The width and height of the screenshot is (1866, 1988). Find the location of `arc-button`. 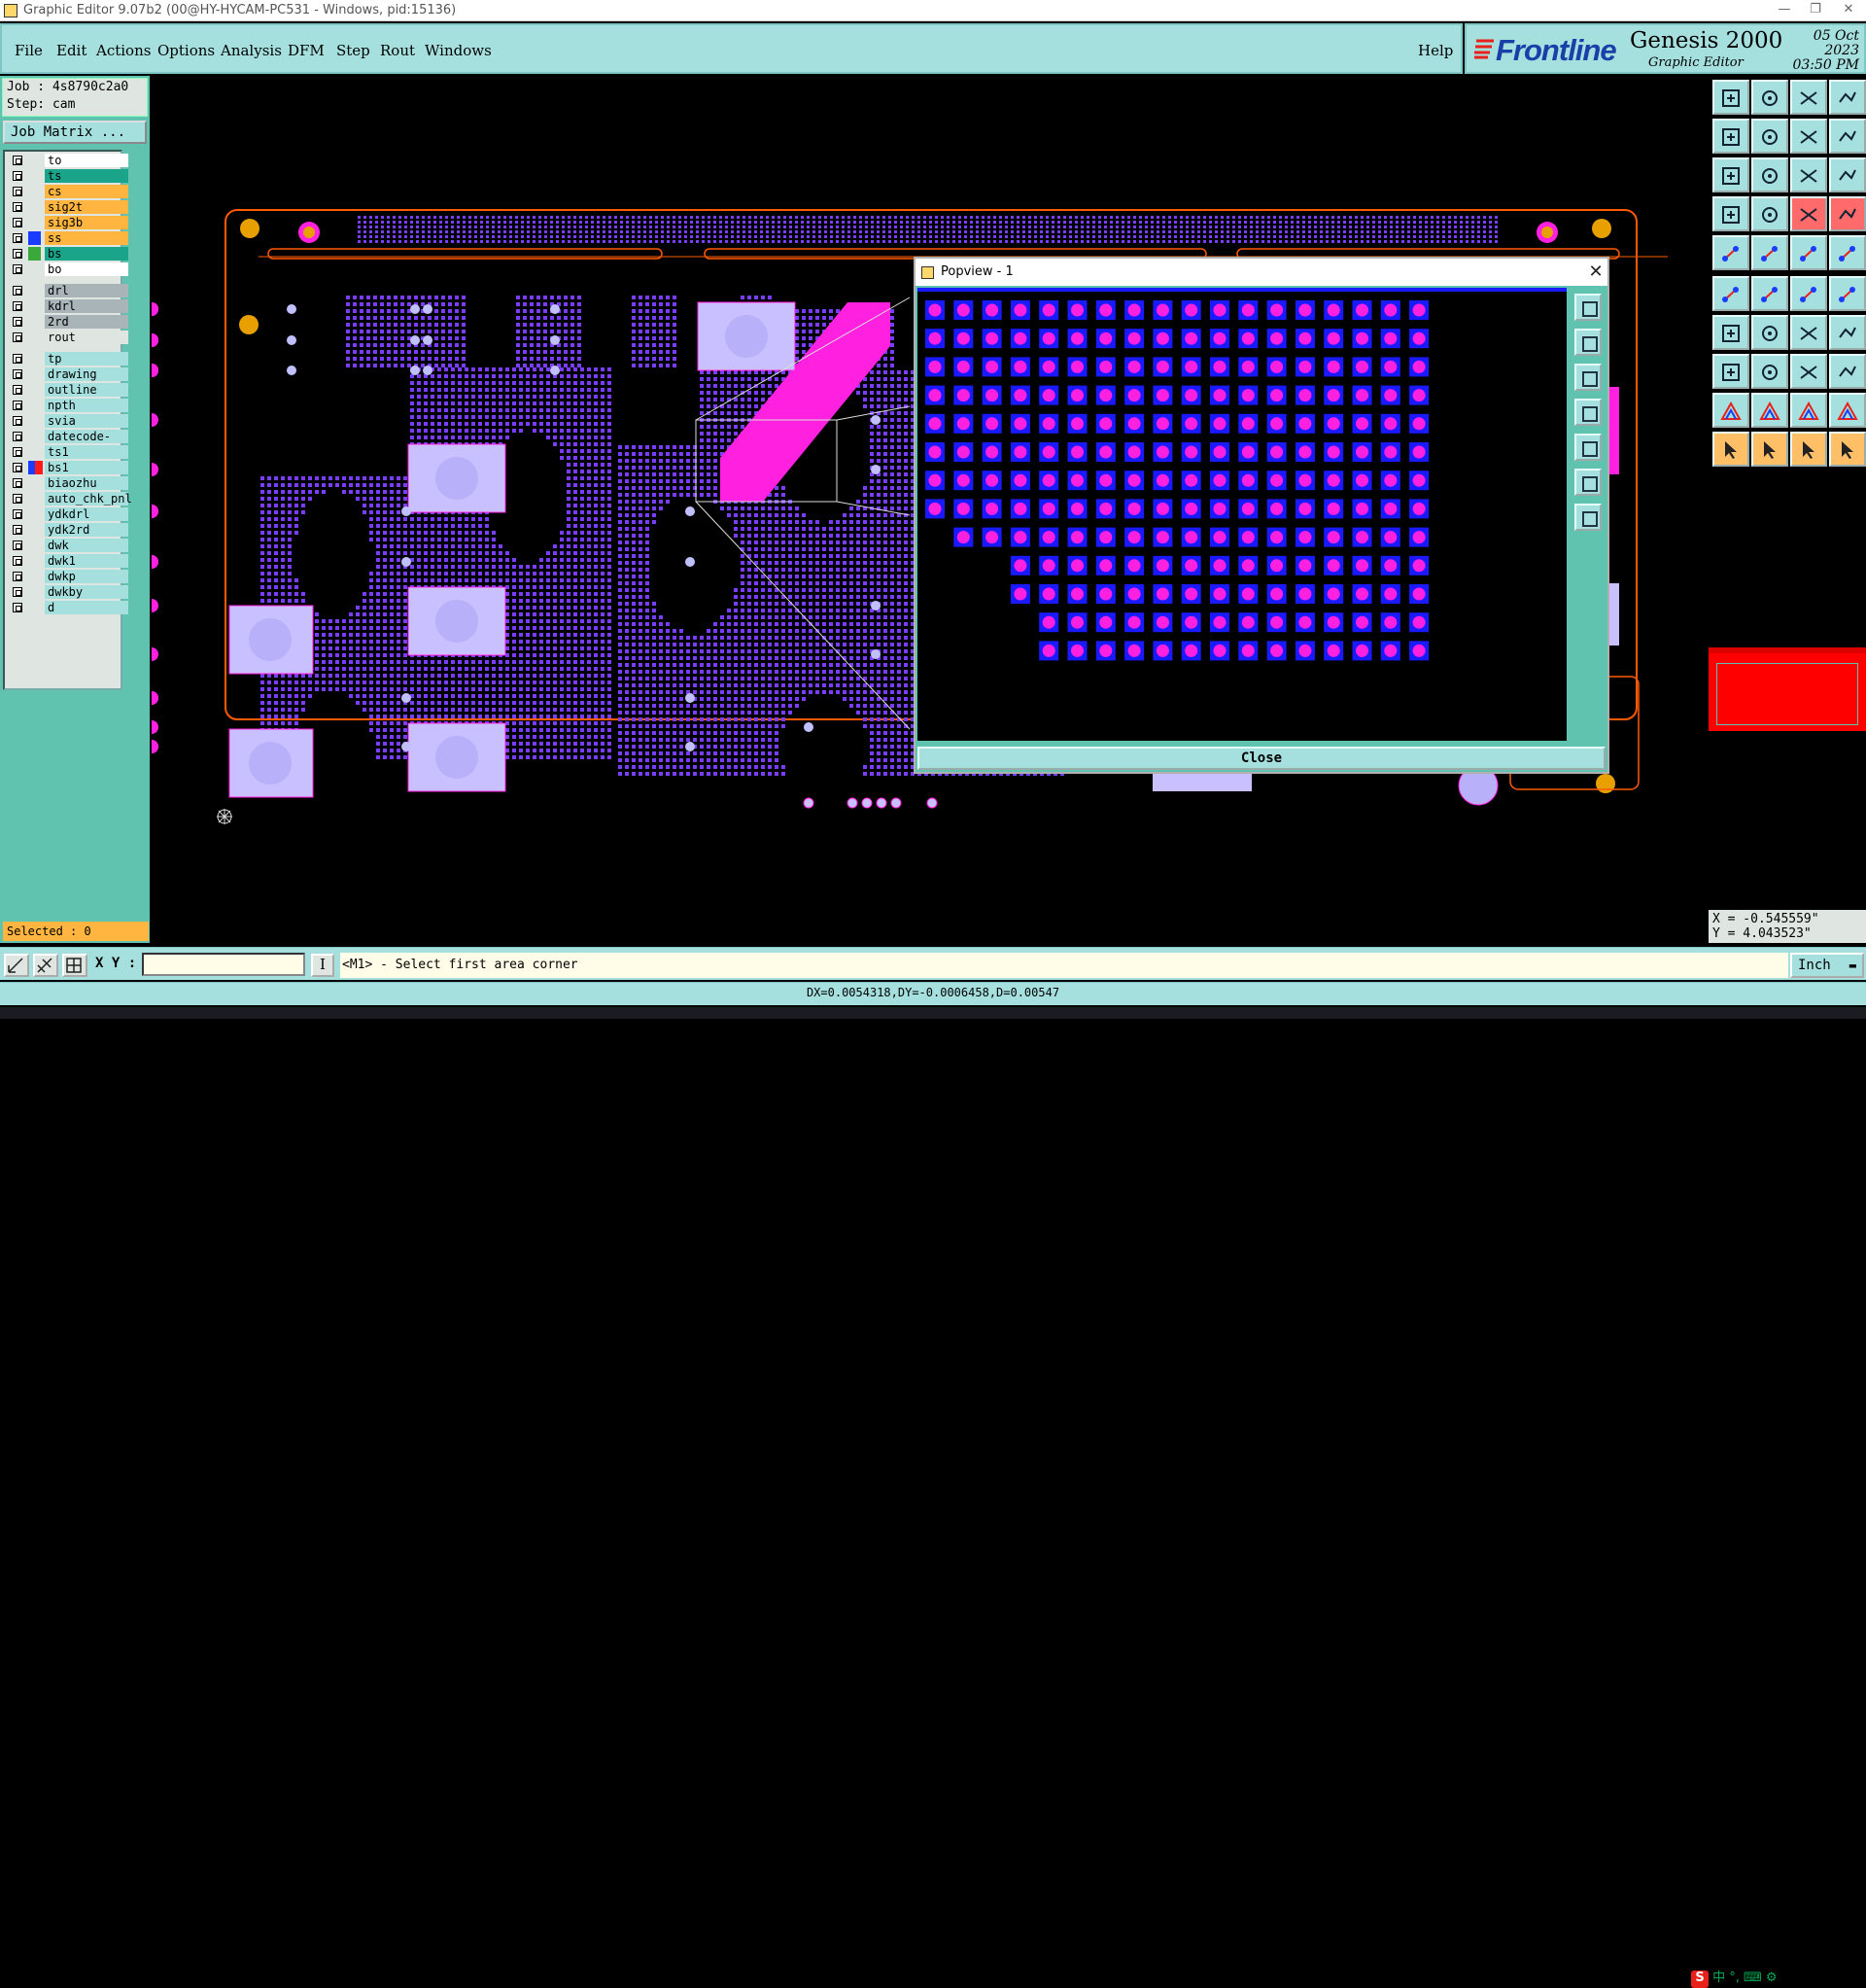

arc-button is located at coordinates (1808, 333).